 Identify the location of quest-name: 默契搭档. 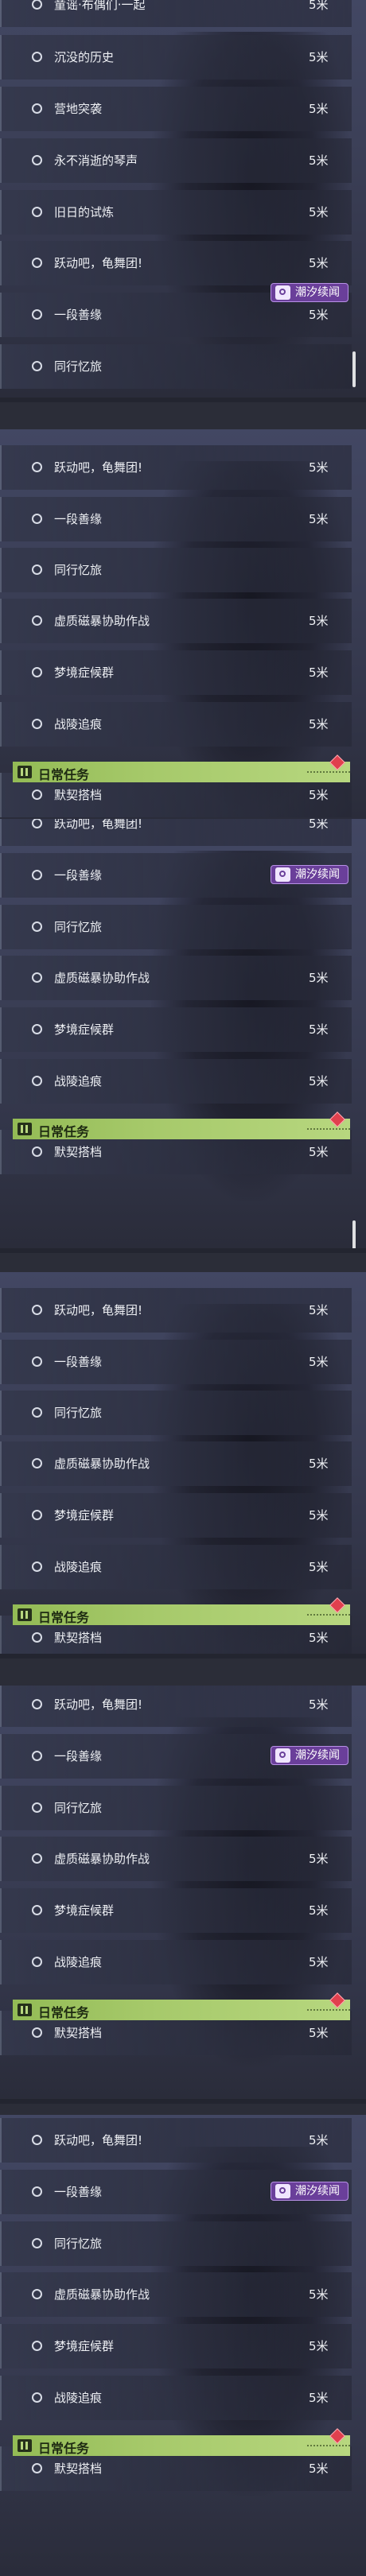
(78, 2469).